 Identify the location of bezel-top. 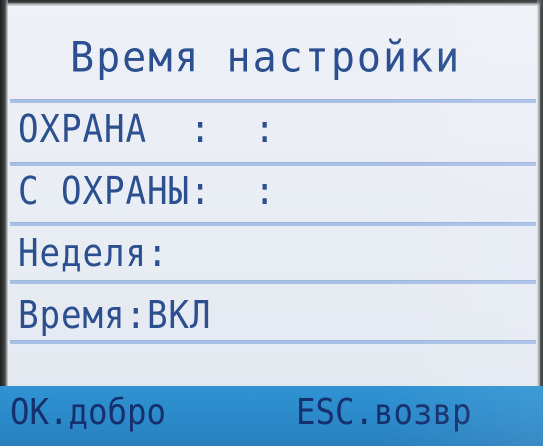
(271, 3).